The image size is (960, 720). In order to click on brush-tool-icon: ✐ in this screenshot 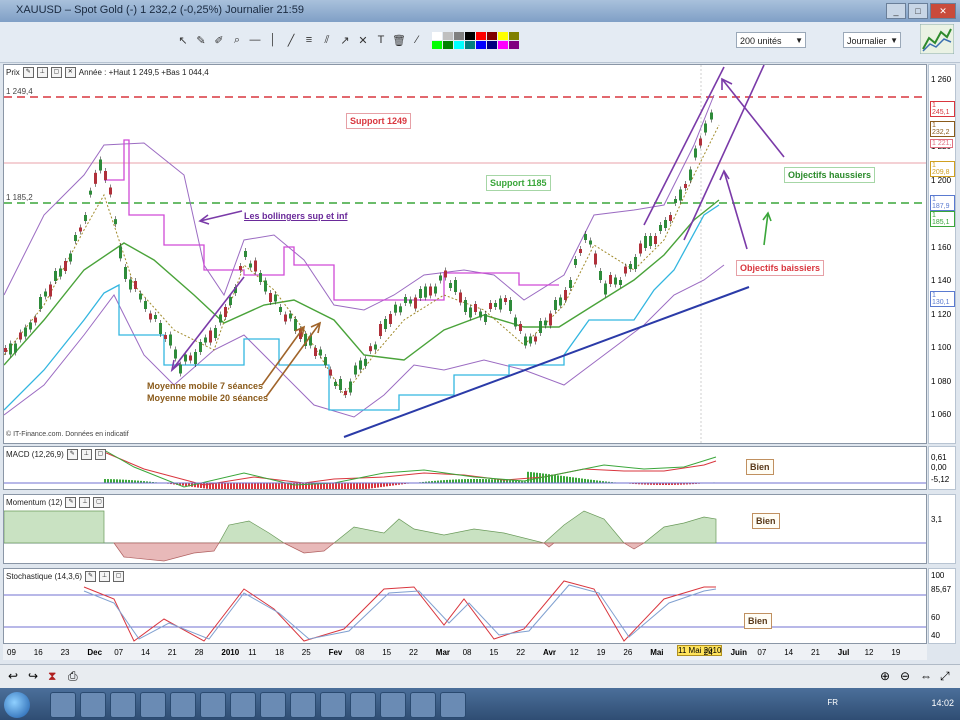, I will do `click(219, 40)`.